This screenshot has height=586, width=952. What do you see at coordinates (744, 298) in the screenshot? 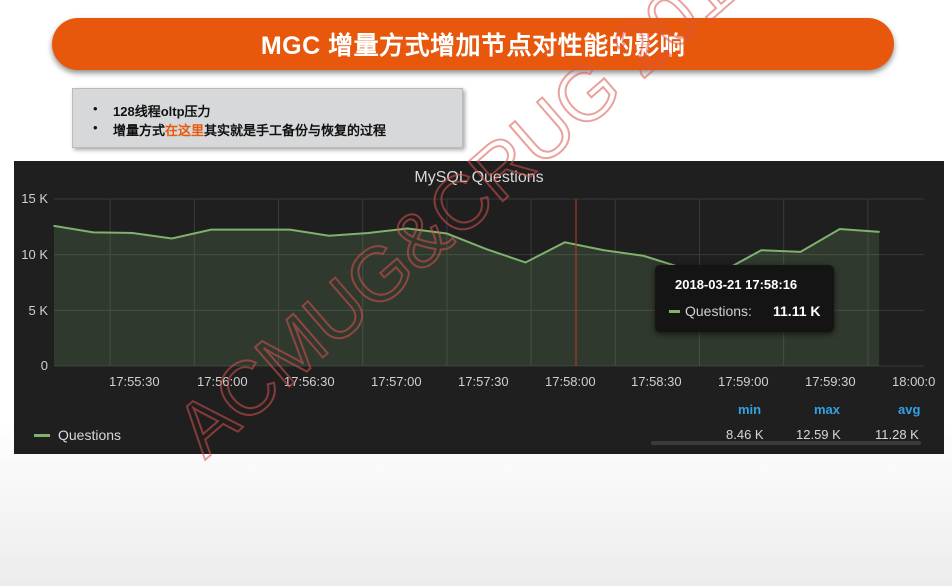
I see `hover-tooltip: 2018-03-21 17:58:16 Questions: 11.11 K` at bounding box center [744, 298].